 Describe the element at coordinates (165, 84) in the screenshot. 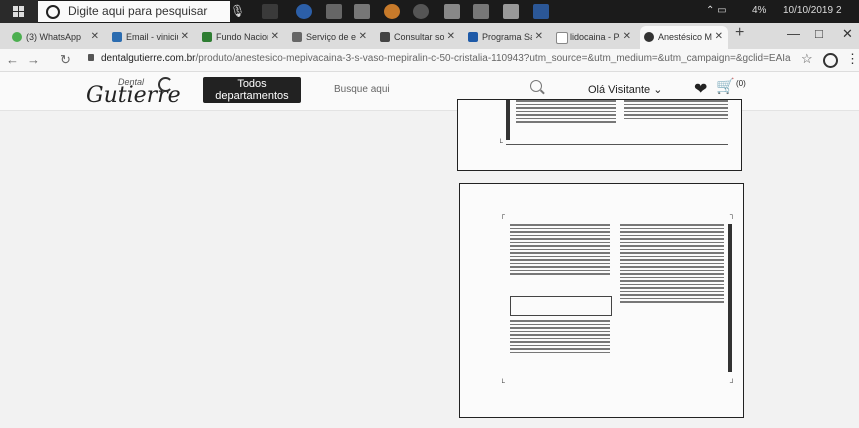

I see `logo-swirl-icon` at that location.